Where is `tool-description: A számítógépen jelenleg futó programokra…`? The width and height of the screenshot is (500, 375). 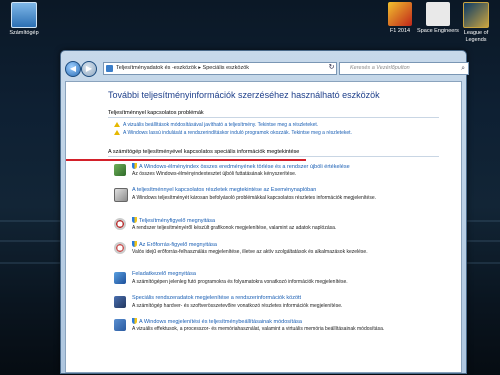 tool-description: A számítógépen jelenleg futó programokra… is located at coordinates (240, 282).